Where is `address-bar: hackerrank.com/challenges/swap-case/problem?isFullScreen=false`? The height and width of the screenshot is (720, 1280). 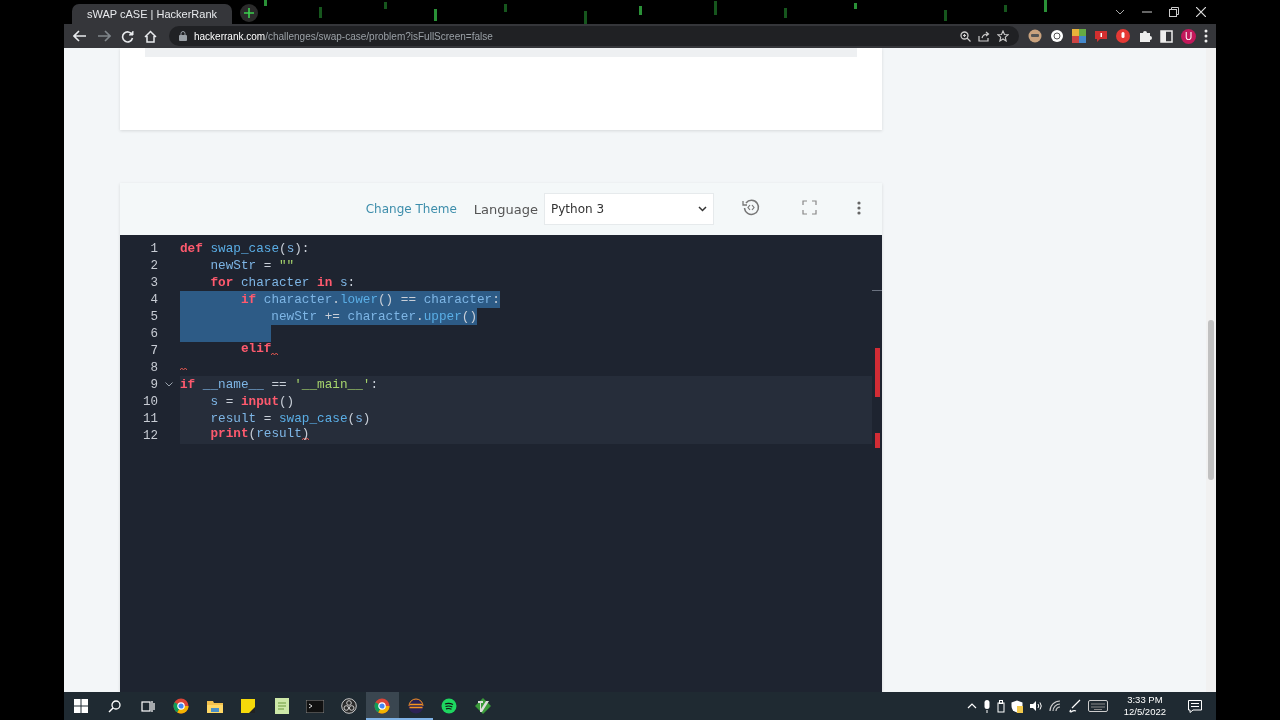
address-bar: hackerrank.com/challenges/swap-case/problem?isFullScreen=false is located at coordinates (594, 36).